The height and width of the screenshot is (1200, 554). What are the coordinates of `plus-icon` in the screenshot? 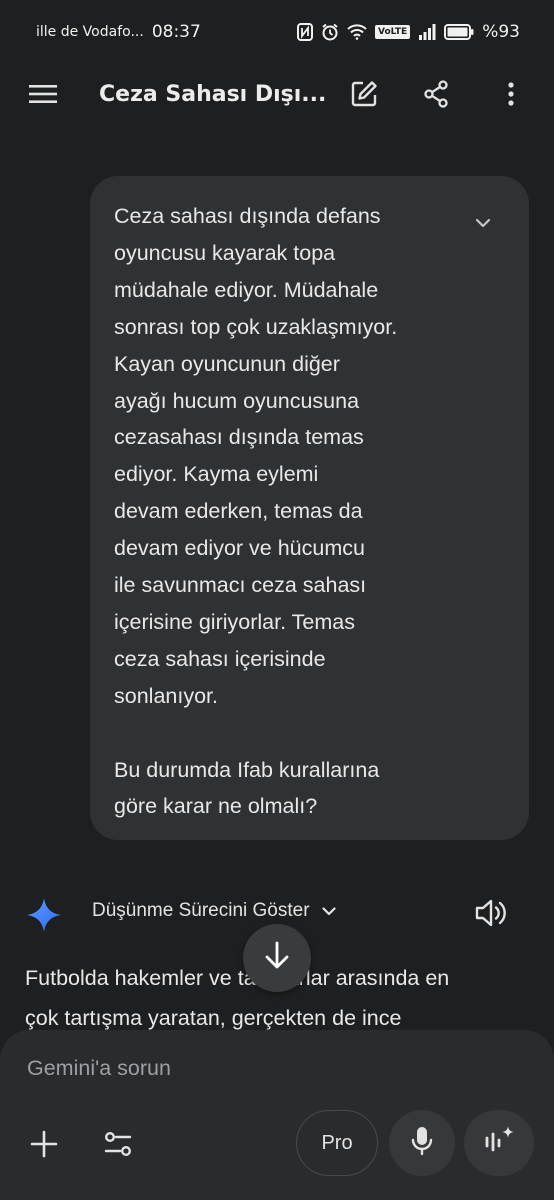 It's located at (44, 1146).